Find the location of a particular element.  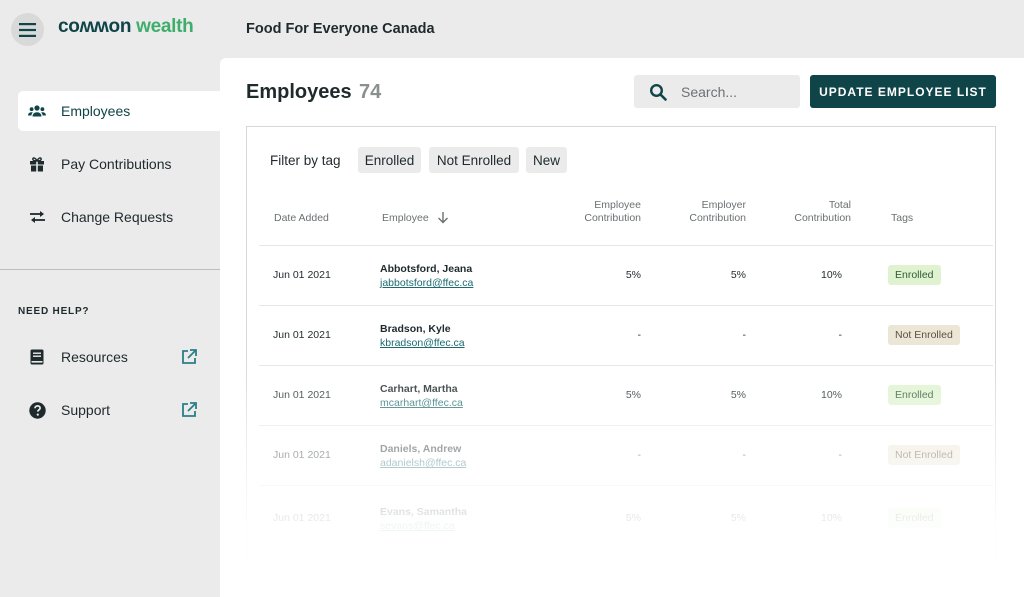

employee-name: Carhart, Martha is located at coordinates (419, 389).